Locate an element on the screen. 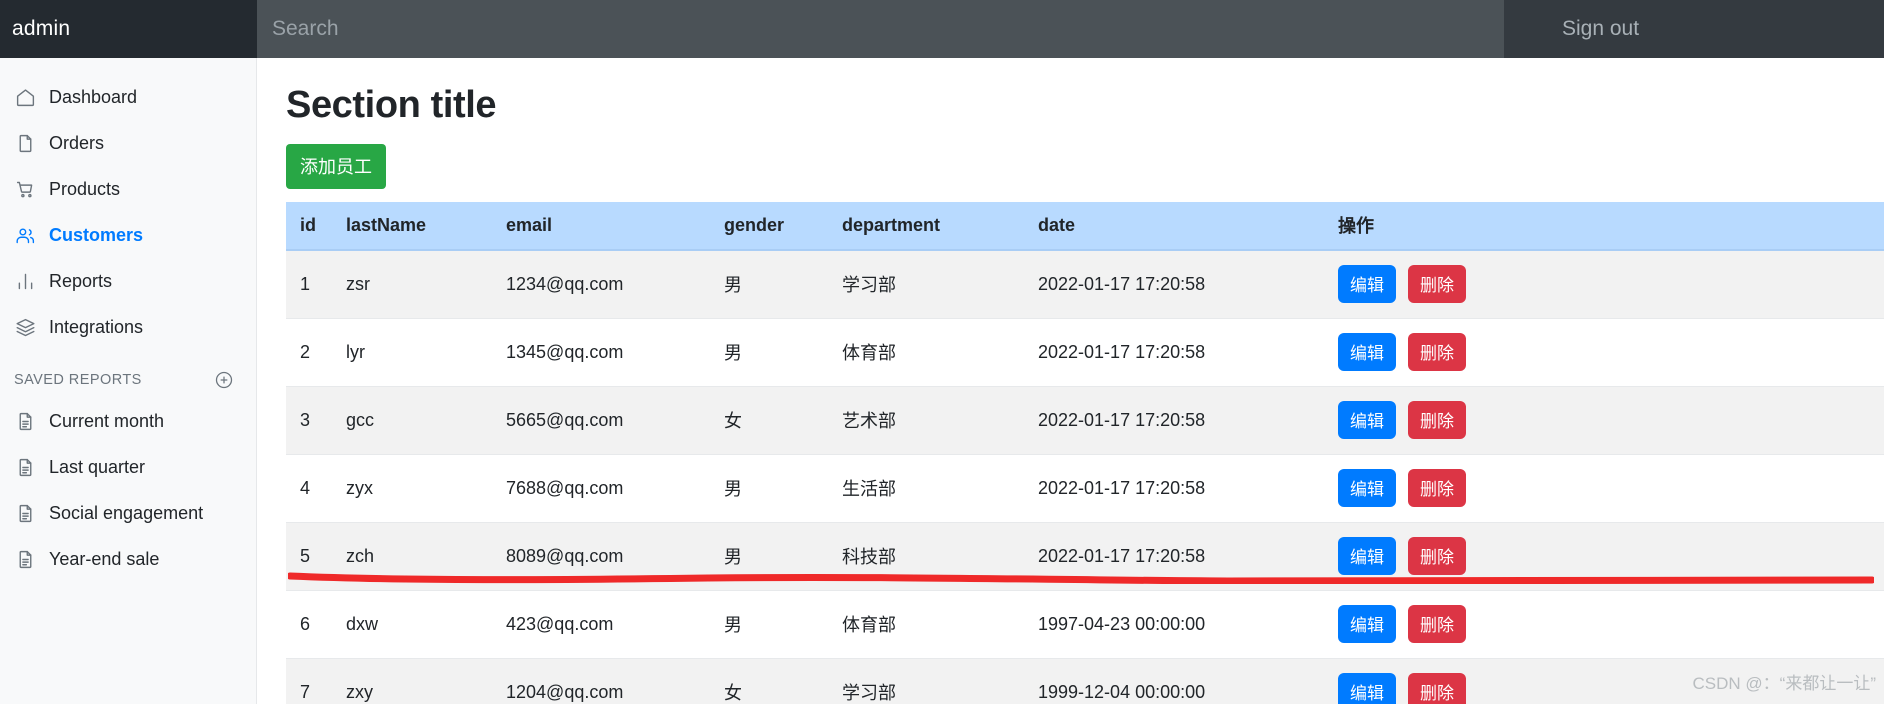 The height and width of the screenshot is (704, 1884). sidebar-item-label: Reports is located at coordinates (81, 280).